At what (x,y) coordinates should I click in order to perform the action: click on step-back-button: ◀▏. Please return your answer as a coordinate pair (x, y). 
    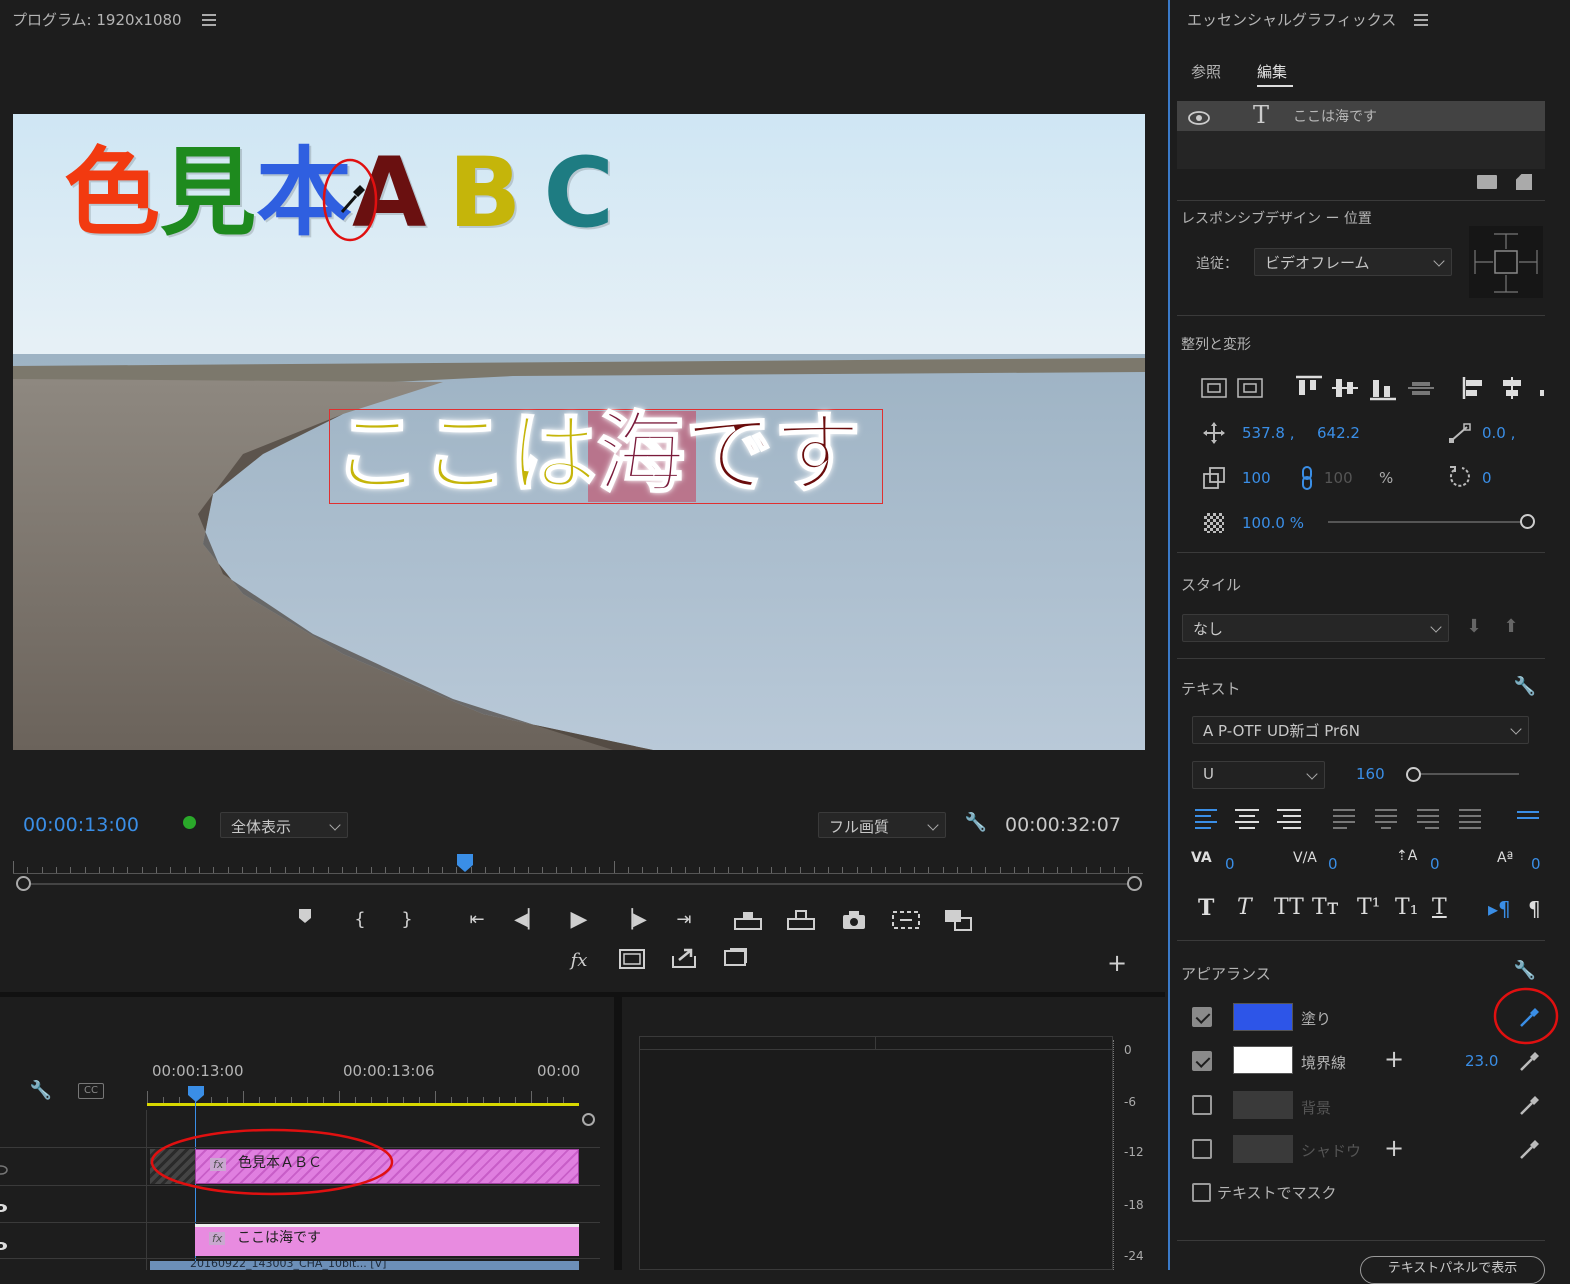
    Looking at the image, I should click on (528, 920).